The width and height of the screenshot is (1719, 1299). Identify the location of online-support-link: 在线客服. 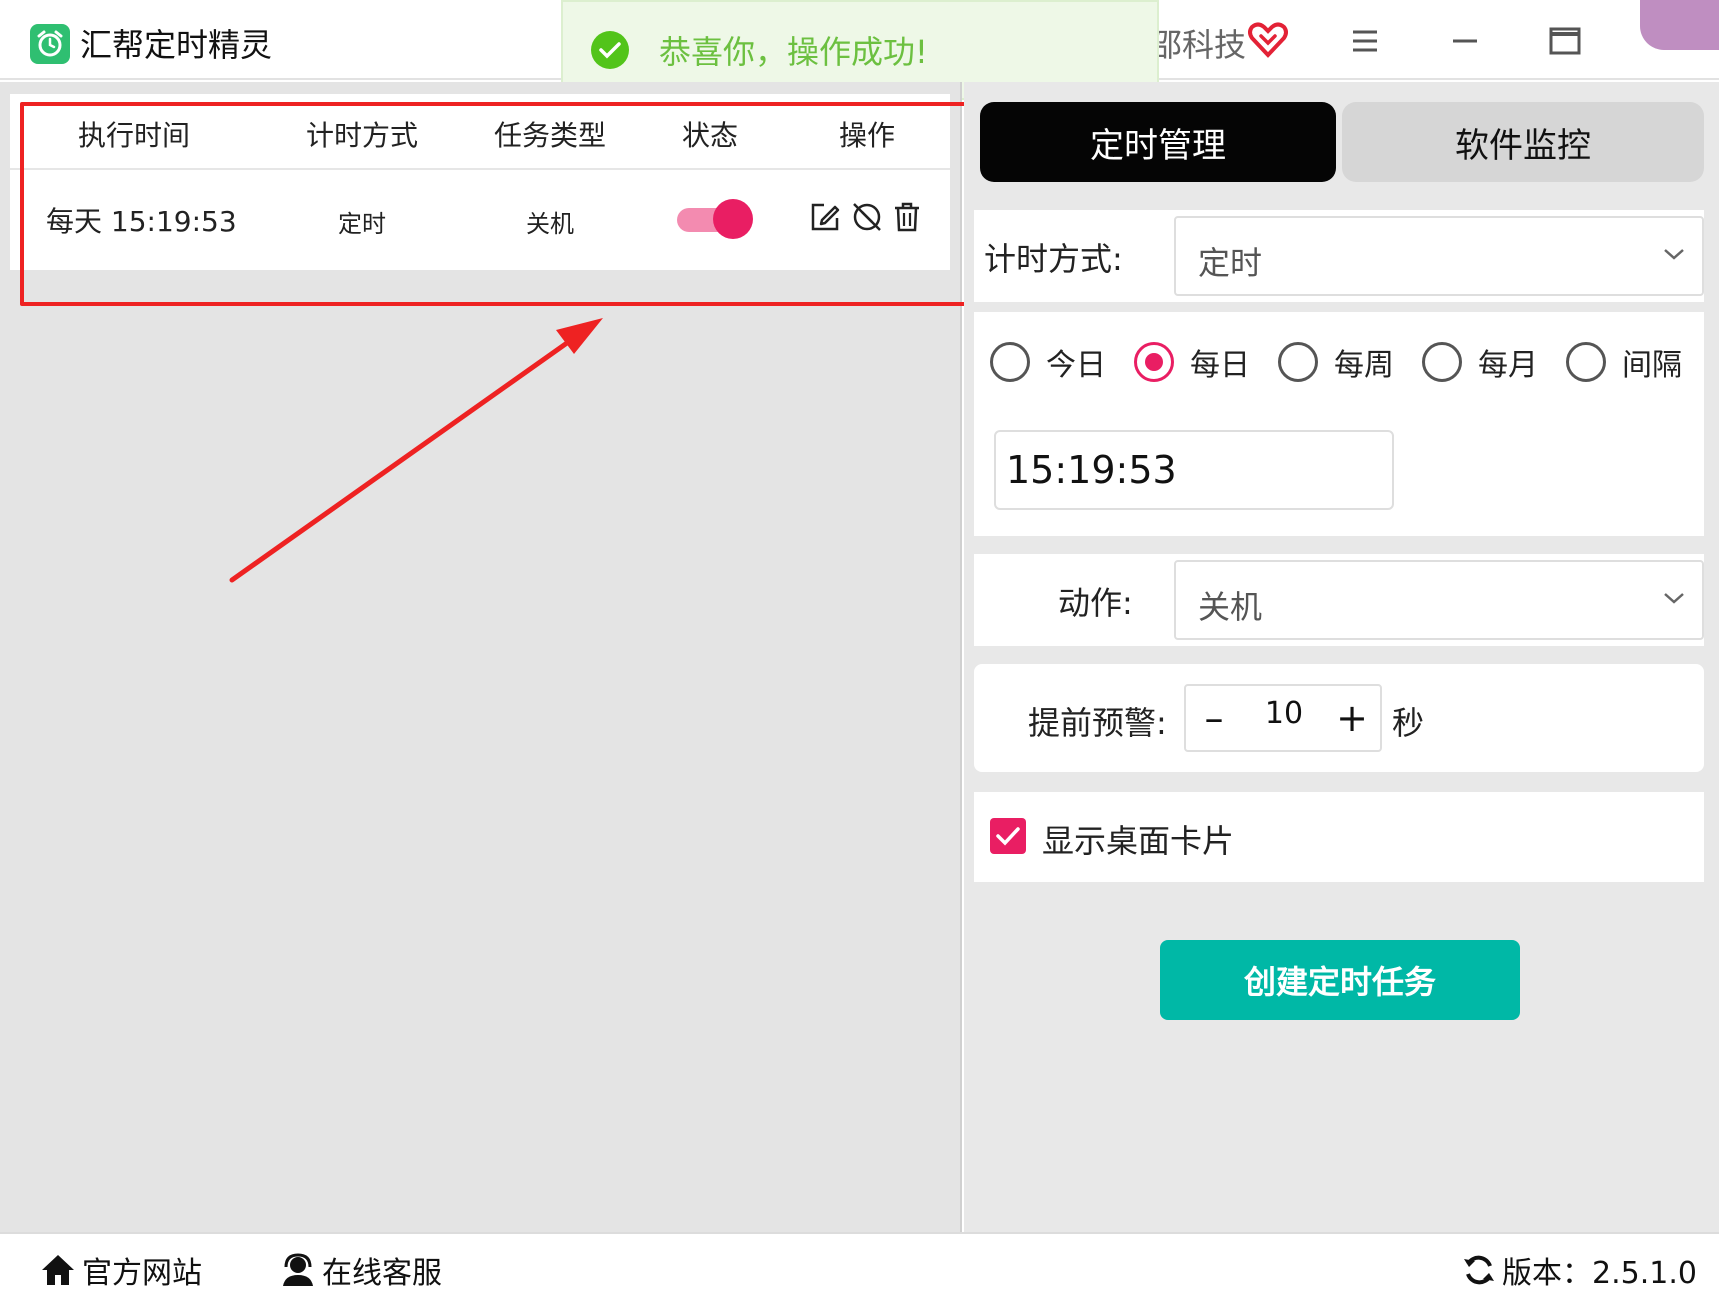
(361, 1270).